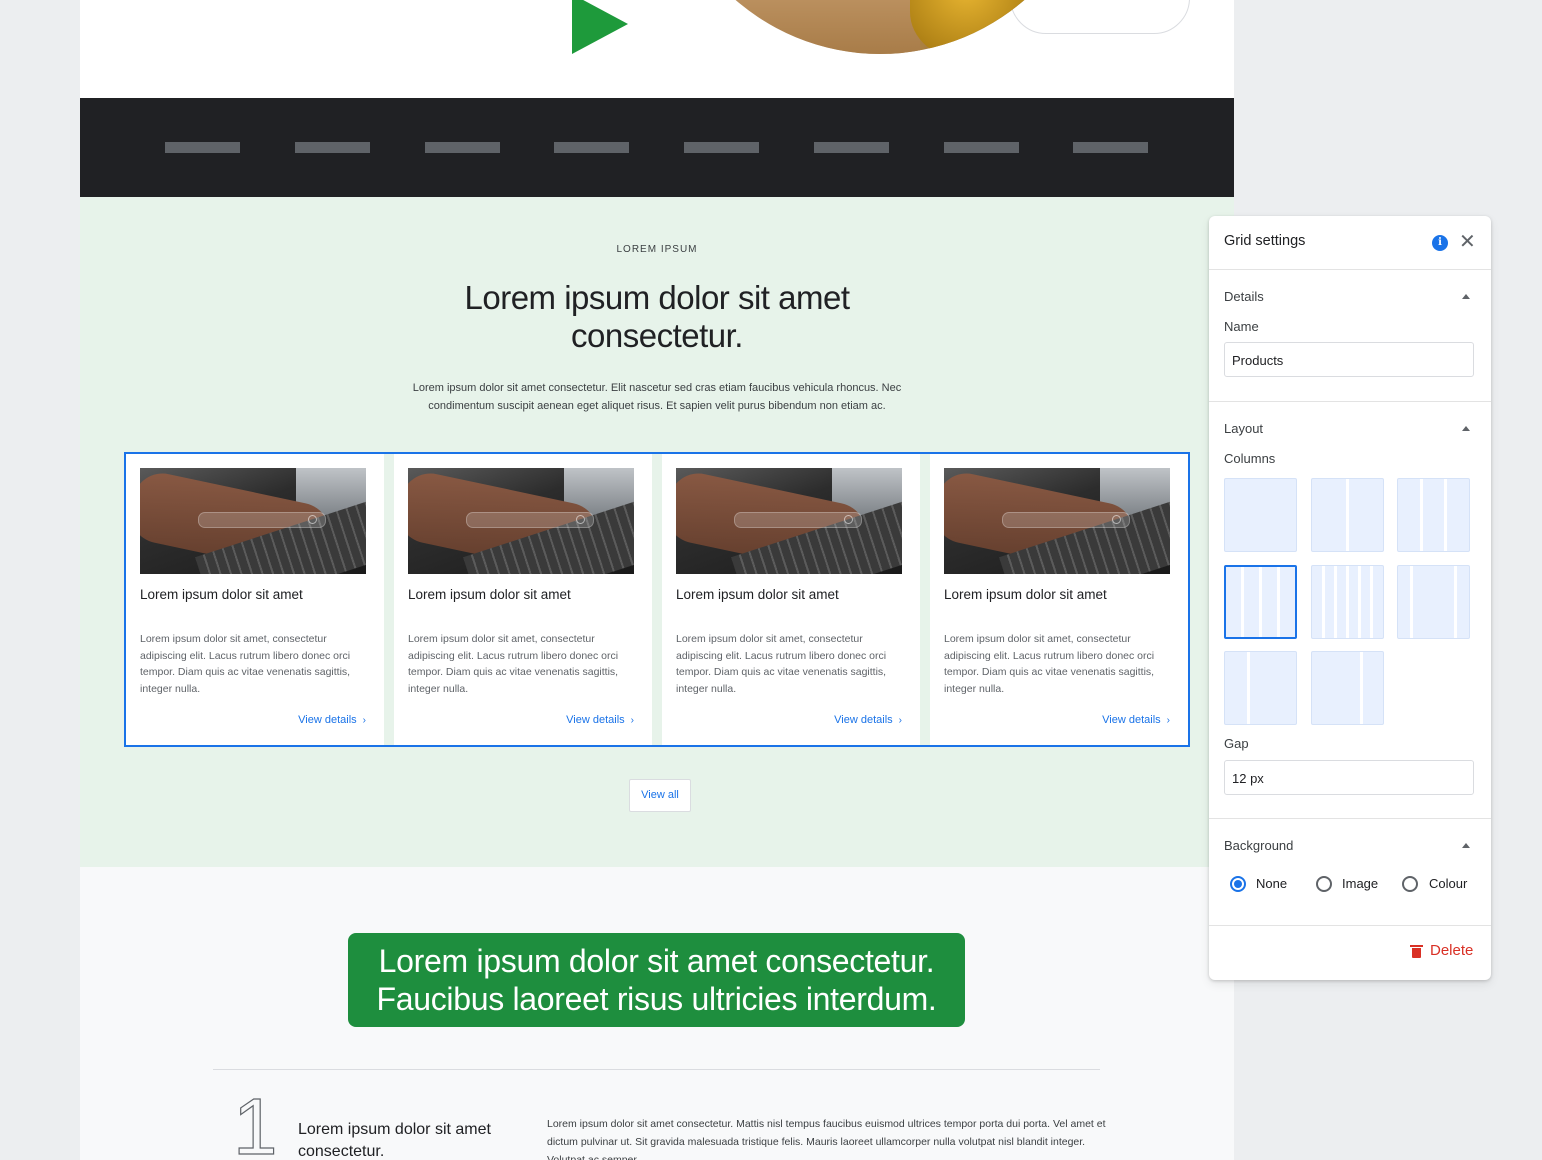  What do you see at coordinates (1250, 458) in the screenshot?
I see `columns-label: Columns` at bounding box center [1250, 458].